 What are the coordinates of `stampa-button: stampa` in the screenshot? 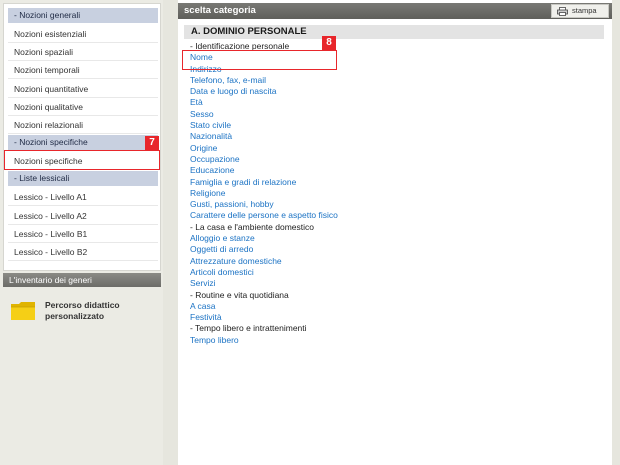 It's located at (580, 11).